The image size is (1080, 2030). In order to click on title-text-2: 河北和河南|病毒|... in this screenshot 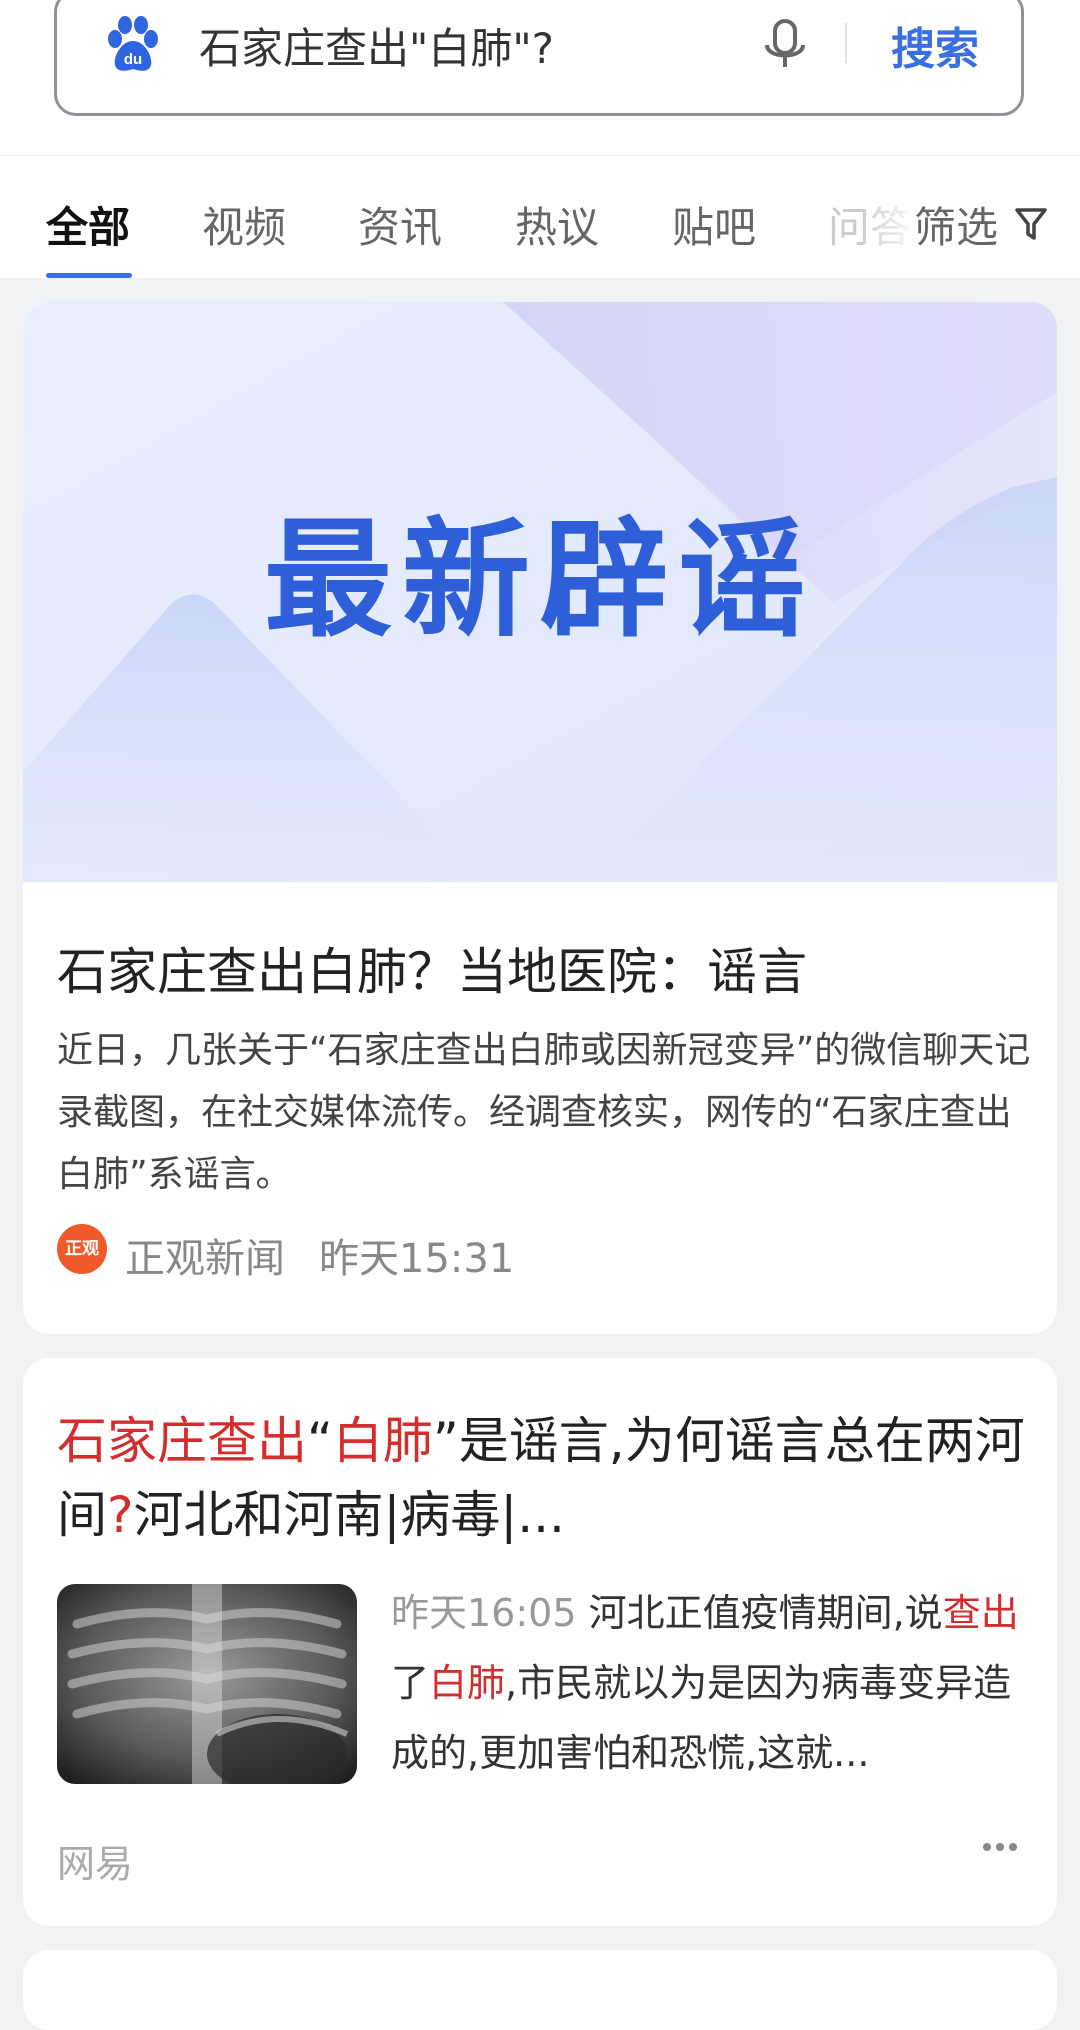, I will do `click(349, 1515)`.